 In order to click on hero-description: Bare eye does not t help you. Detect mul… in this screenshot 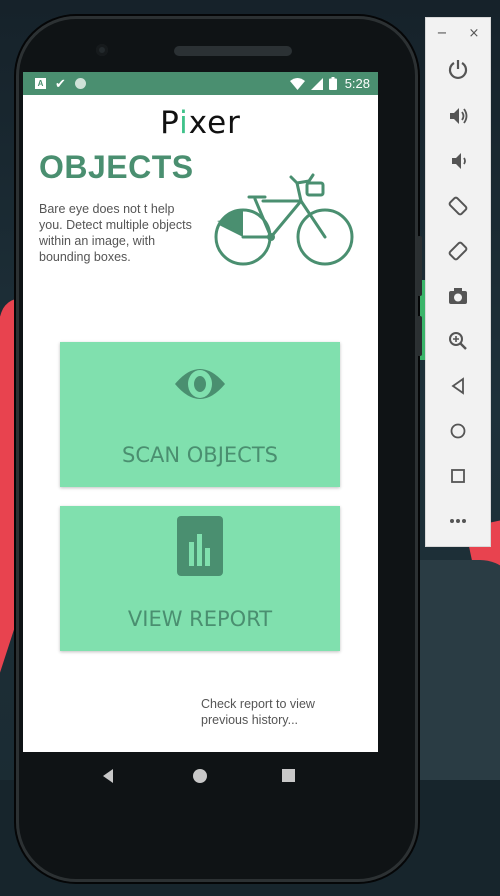, I will do `click(115, 233)`.